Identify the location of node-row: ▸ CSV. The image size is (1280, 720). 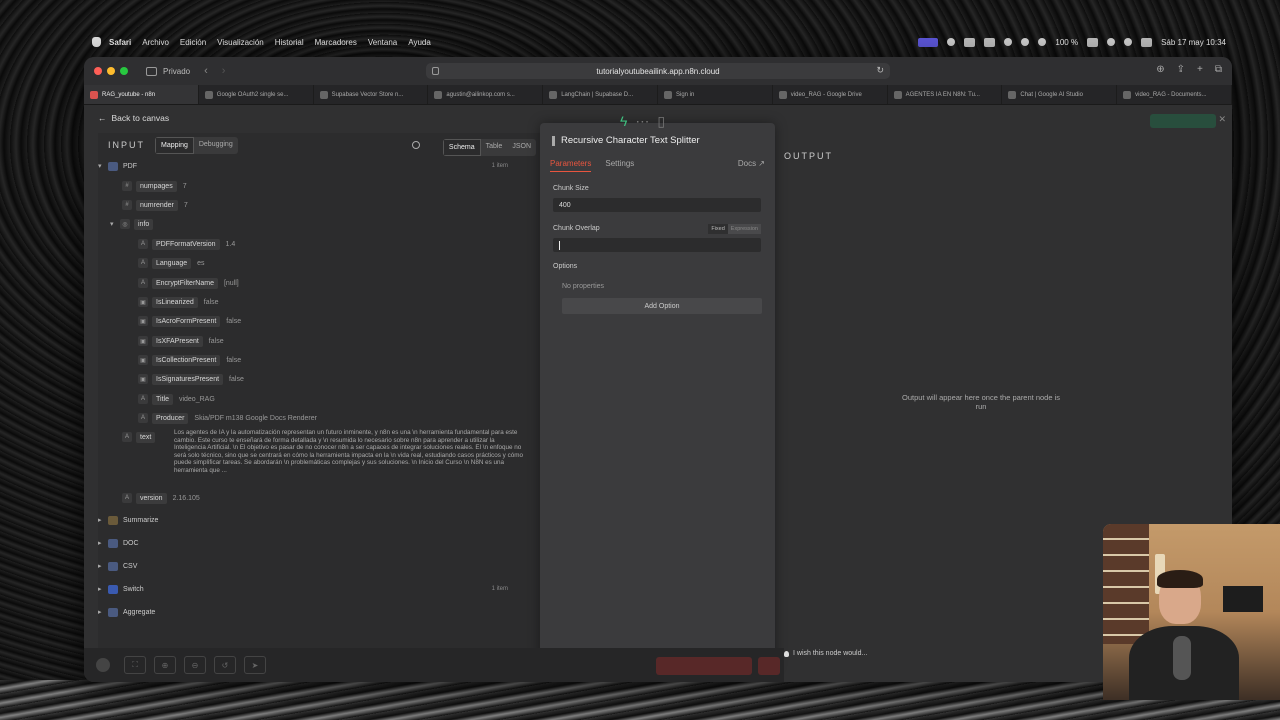
(303, 566).